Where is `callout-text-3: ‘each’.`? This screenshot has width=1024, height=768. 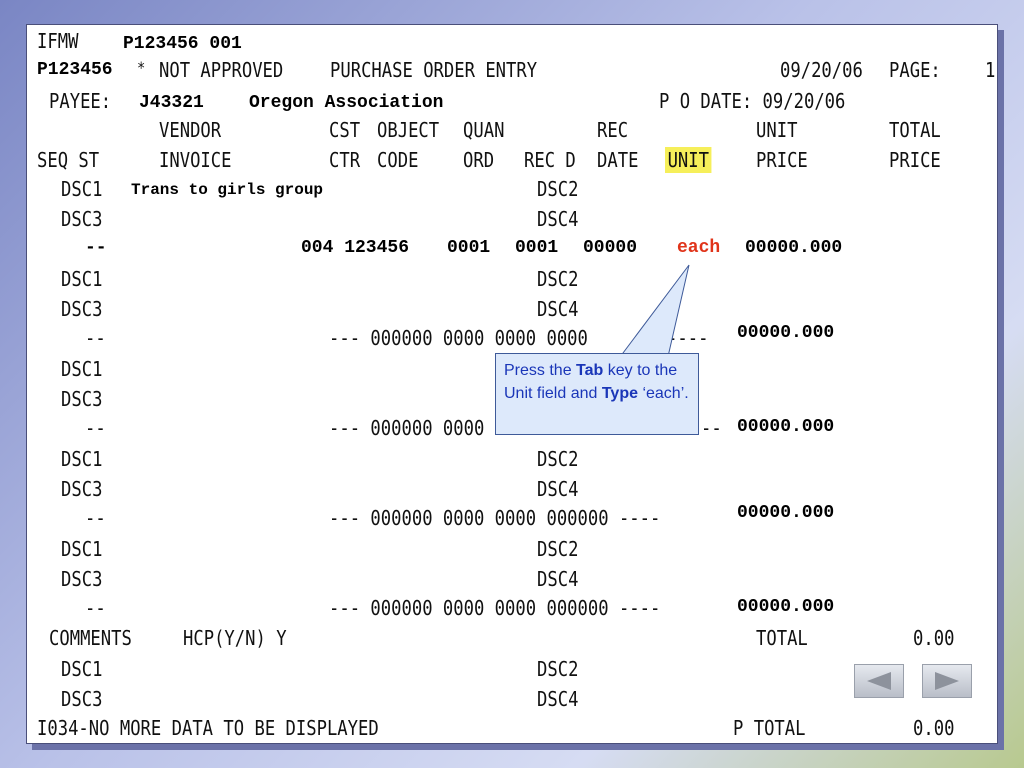 callout-text-3: ‘each’. is located at coordinates (663, 393).